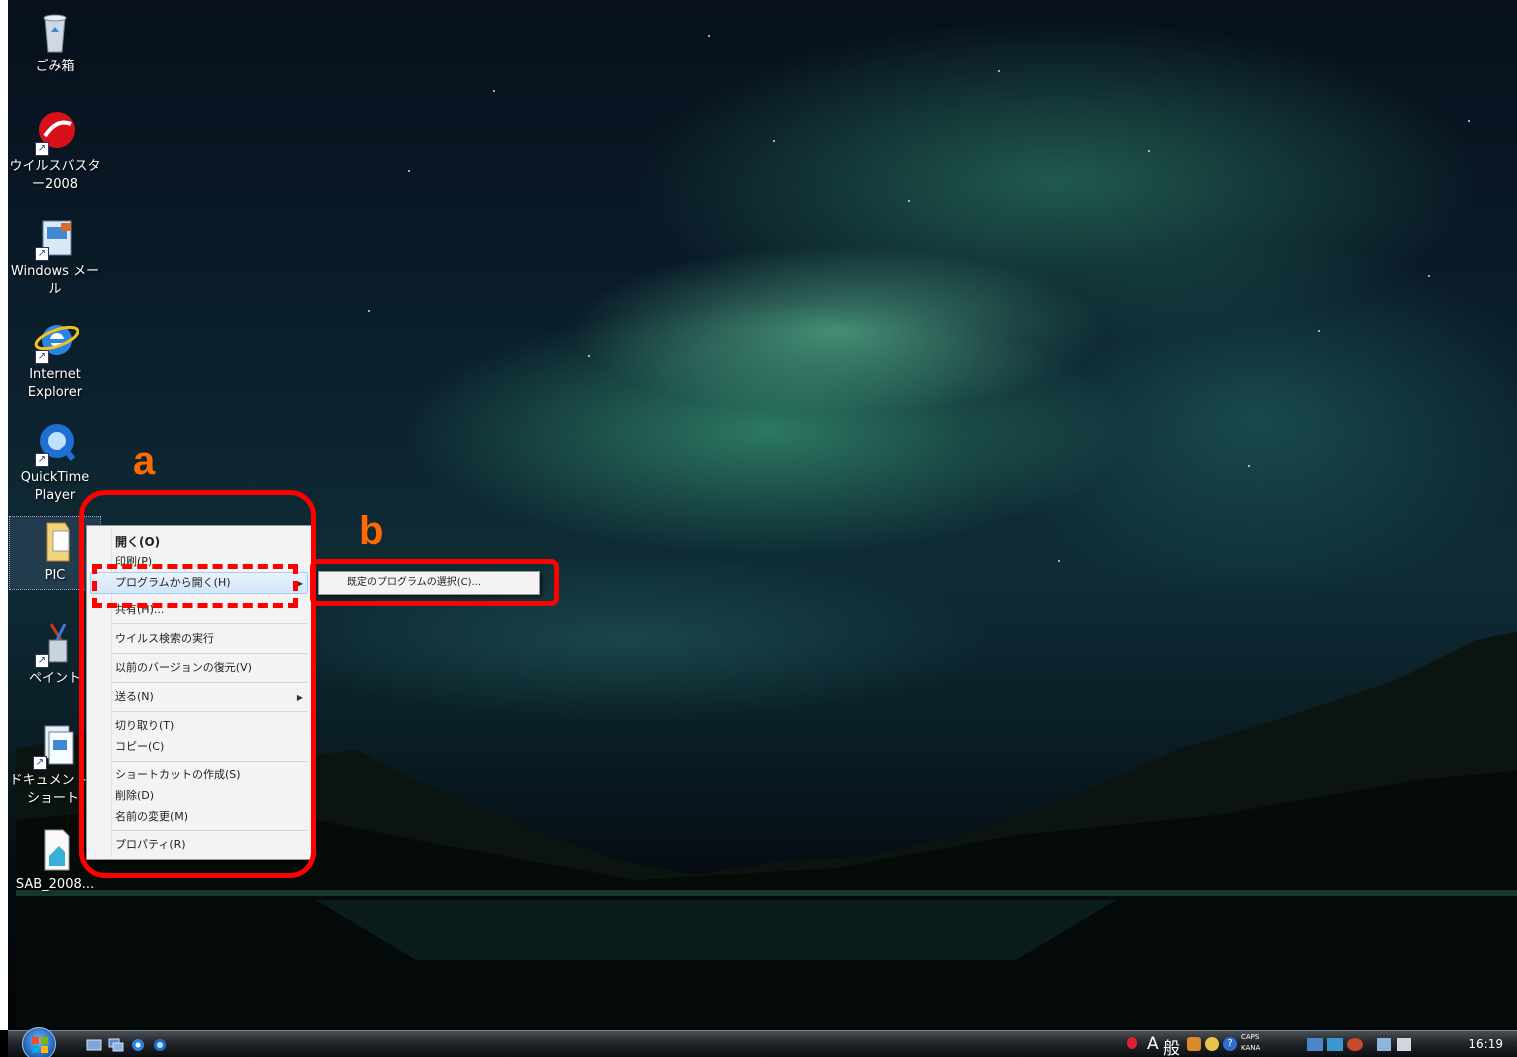 This screenshot has width=1517, height=1057. What do you see at coordinates (1355, 1044) in the screenshot?
I see `antivirus-tray-icon` at bounding box center [1355, 1044].